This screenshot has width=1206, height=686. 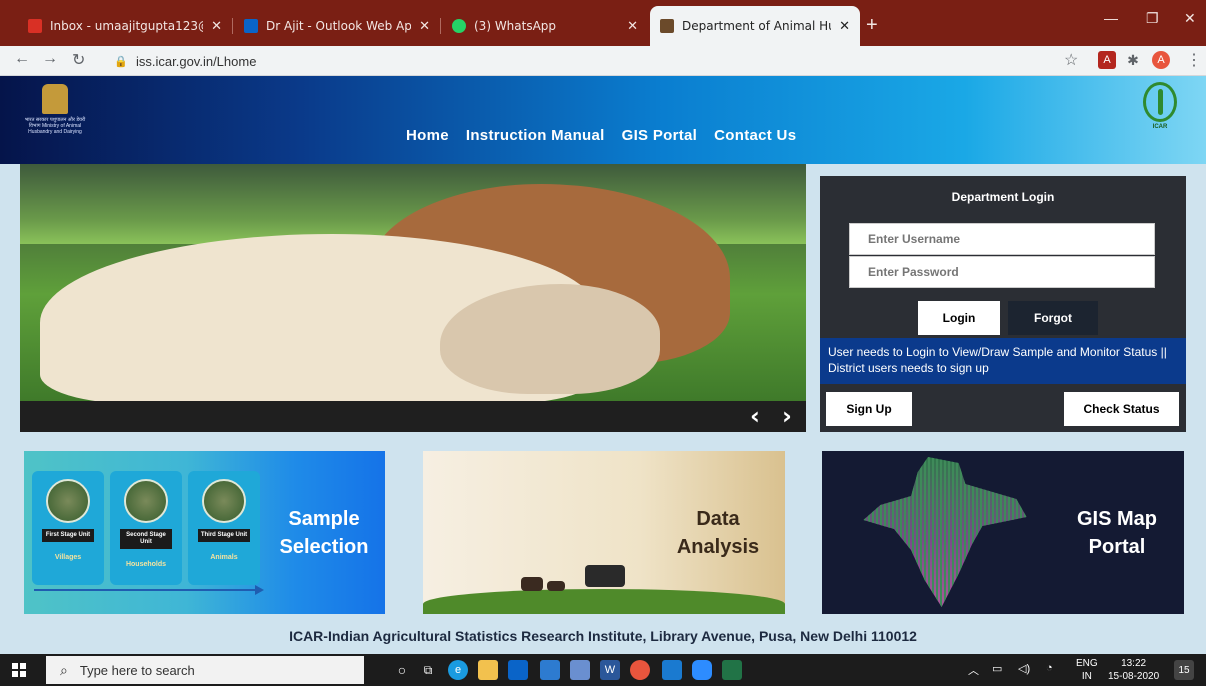 I want to click on lock-icon: 🔒, so click(x=121, y=61).